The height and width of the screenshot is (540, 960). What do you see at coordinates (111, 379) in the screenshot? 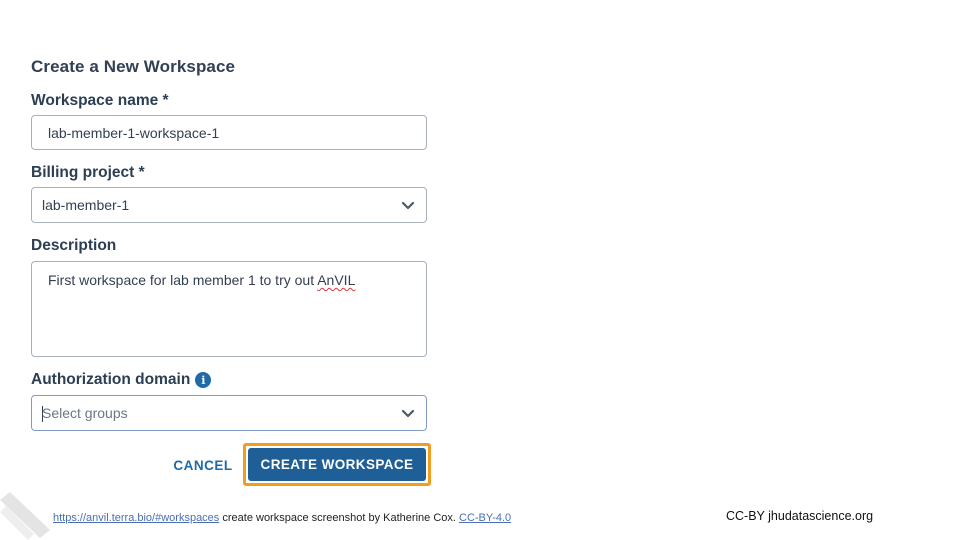
I see `authorization-domain-label-text: Authorization domain` at bounding box center [111, 379].